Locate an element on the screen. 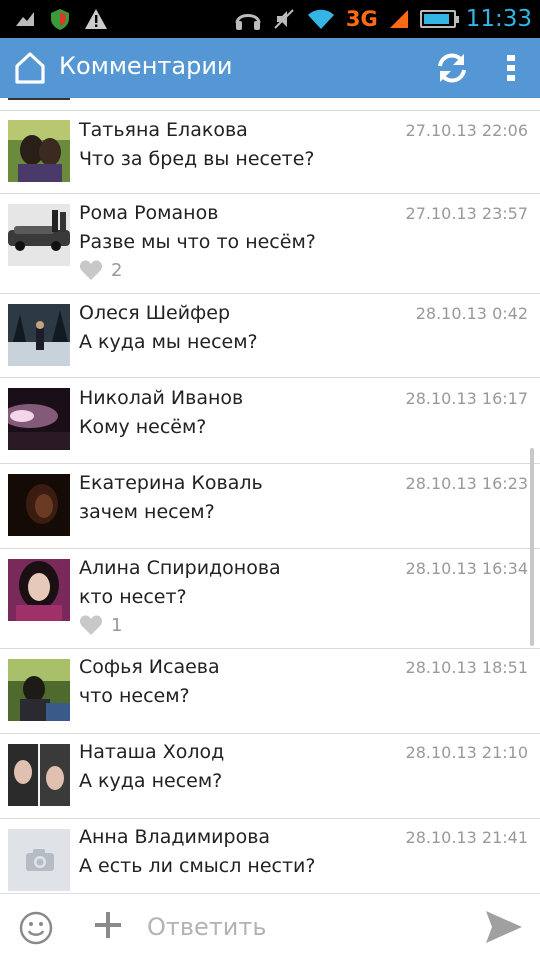  page-title: Комментарии is located at coordinates (146, 66).